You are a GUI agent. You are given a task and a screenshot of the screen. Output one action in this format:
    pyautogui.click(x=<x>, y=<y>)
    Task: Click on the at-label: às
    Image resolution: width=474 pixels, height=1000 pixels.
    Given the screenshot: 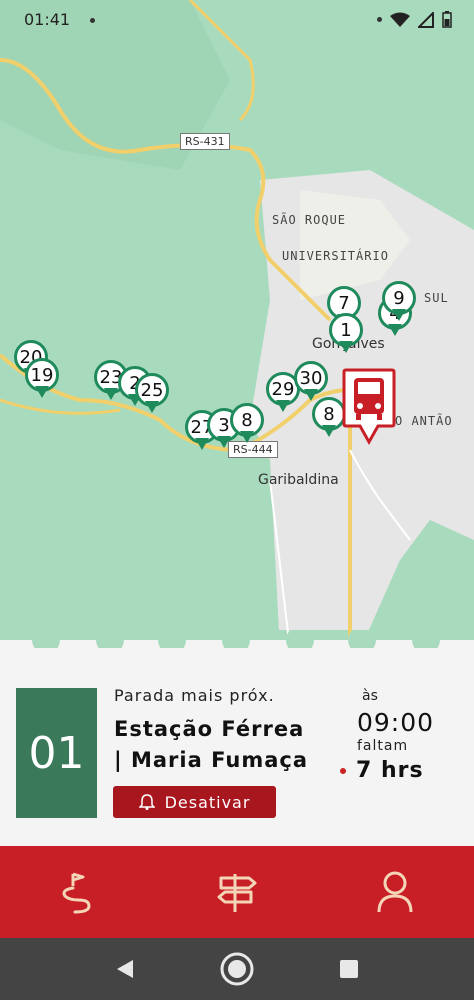 What is the action you would take?
    pyautogui.click(x=370, y=696)
    